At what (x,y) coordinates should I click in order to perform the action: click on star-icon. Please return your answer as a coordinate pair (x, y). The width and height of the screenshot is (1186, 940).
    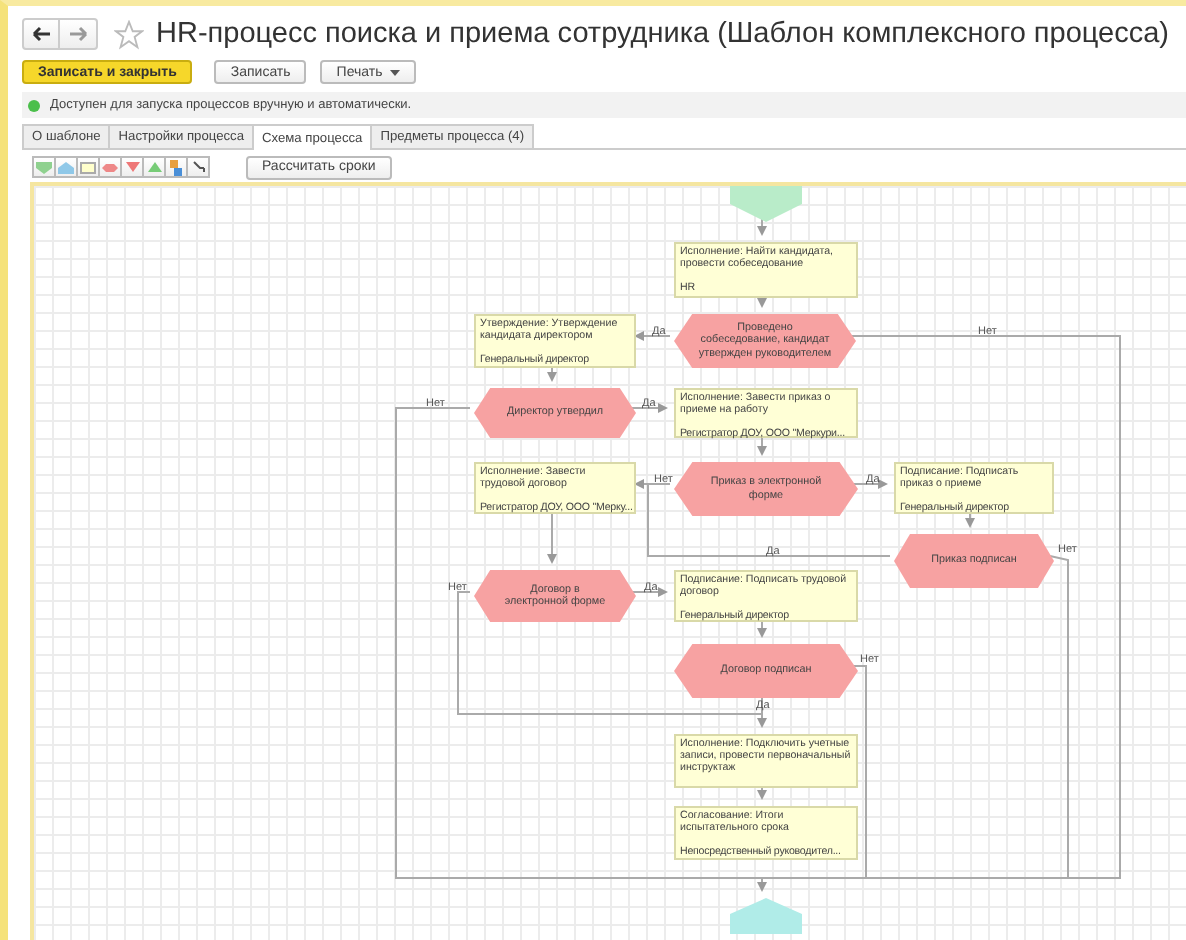
    Looking at the image, I should click on (129, 34).